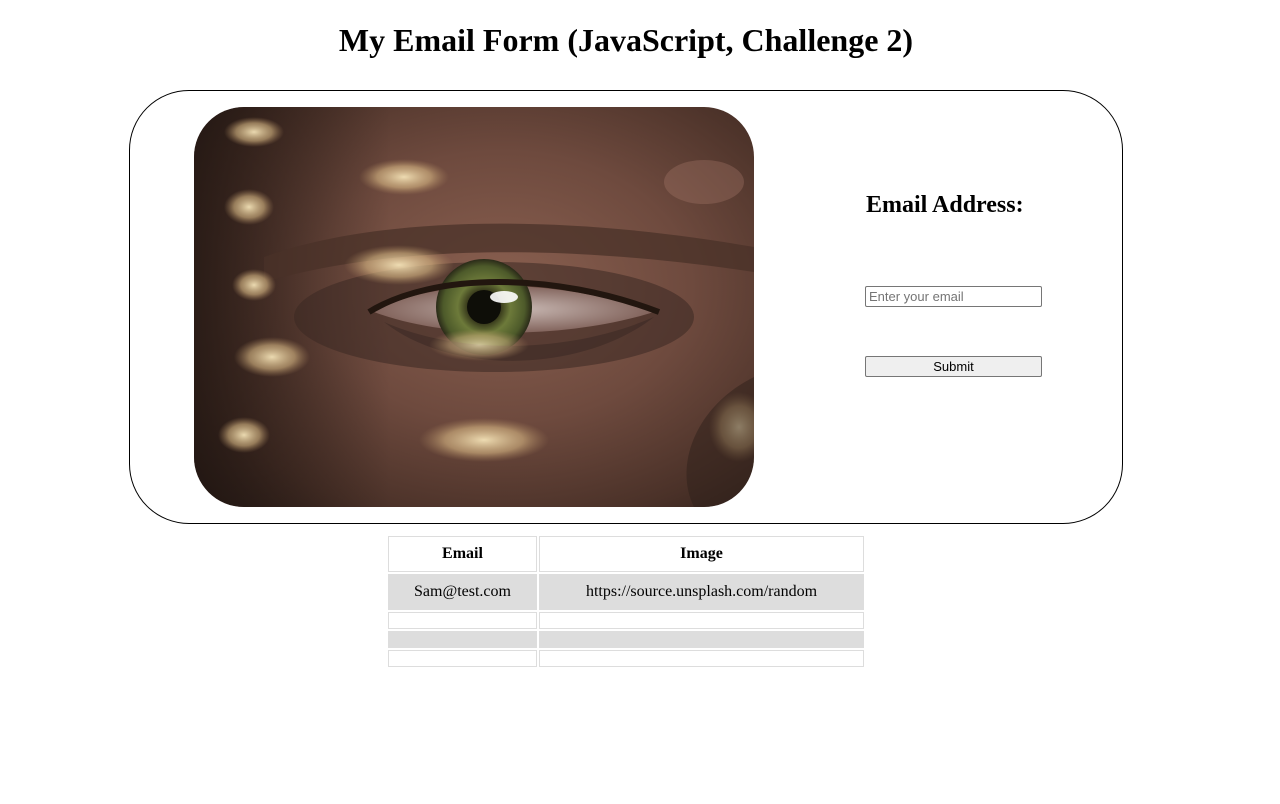 The width and height of the screenshot is (1280, 804). What do you see at coordinates (626, 40) in the screenshot?
I see `page-title: My Email Form (JavaScript, Challenge 2)` at bounding box center [626, 40].